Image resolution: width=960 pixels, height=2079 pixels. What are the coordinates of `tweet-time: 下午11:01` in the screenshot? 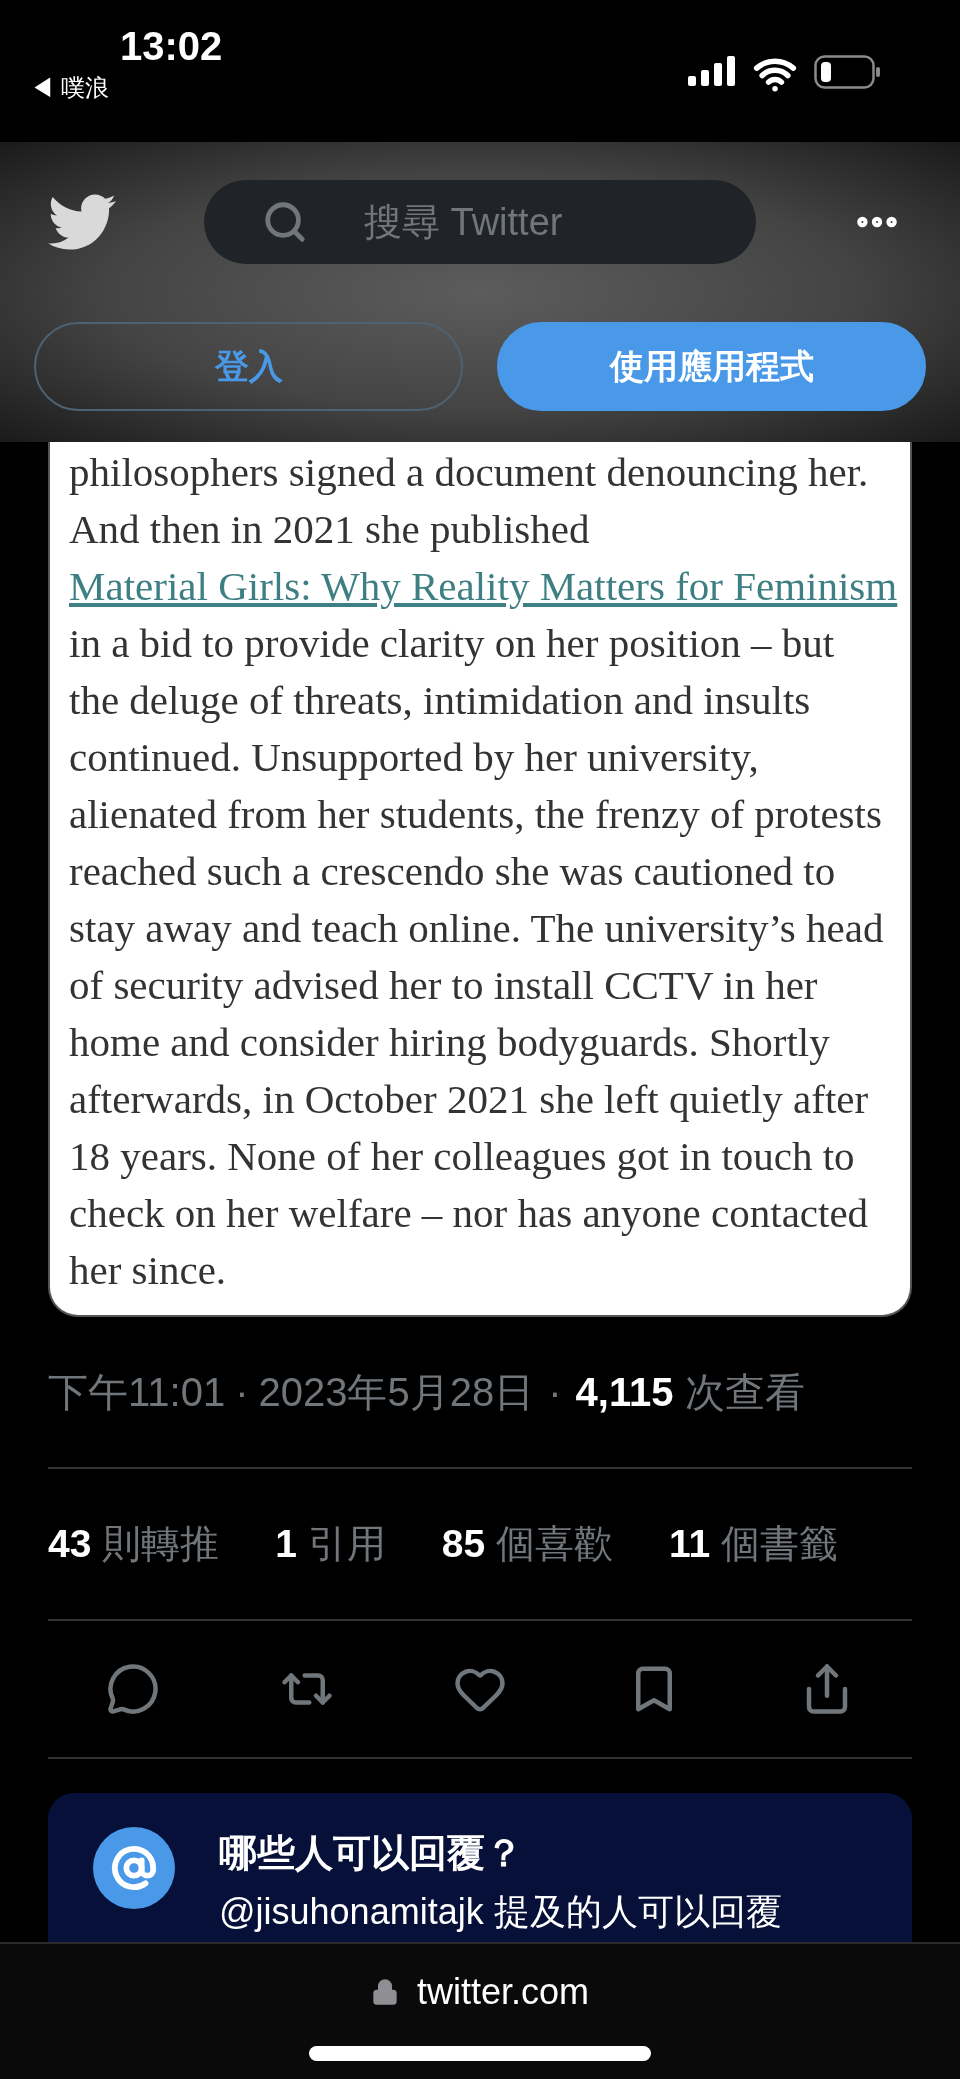 It's located at (137, 1392).